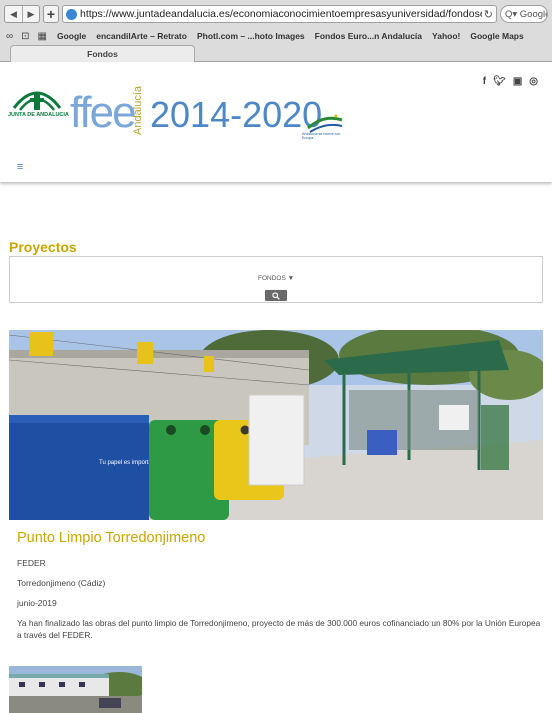 Image resolution: width=552 pixels, height=713 pixels. Describe the element at coordinates (524, 14) in the screenshot. I see `browser-search-input: Q▾ Google` at that location.